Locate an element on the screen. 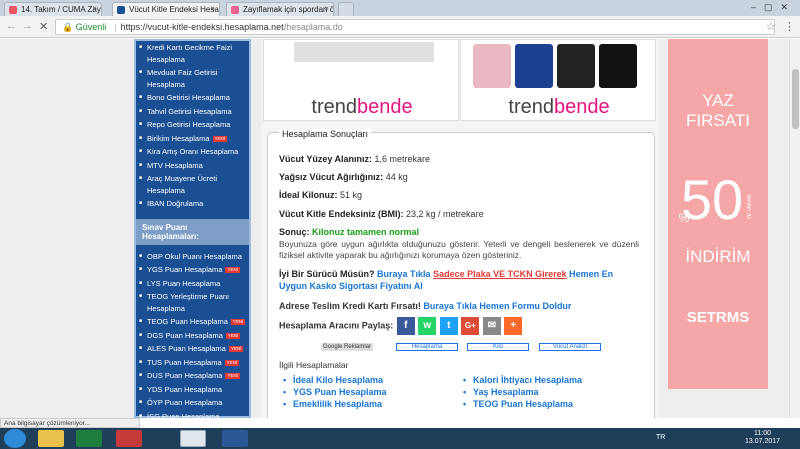  sidebar-item-label: TEOG Yerleştirme Puanı Hesaplama is located at coordinates (188, 302).